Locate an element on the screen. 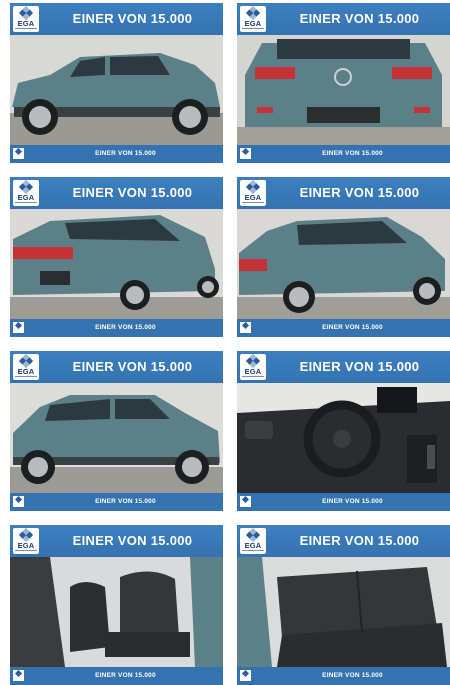 The height and width of the screenshot is (685, 450). car-photo-rear is located at coordinates (343, 90).